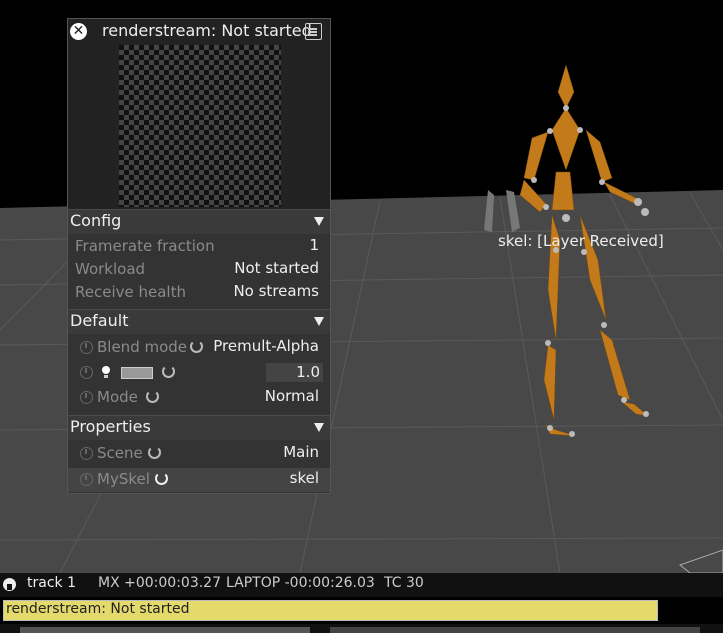 The height and width of the screenshot is (633, 723). Describe the element at coordinates (78, 31) in the screenshot. I see `close-icon: ✕` at that location.